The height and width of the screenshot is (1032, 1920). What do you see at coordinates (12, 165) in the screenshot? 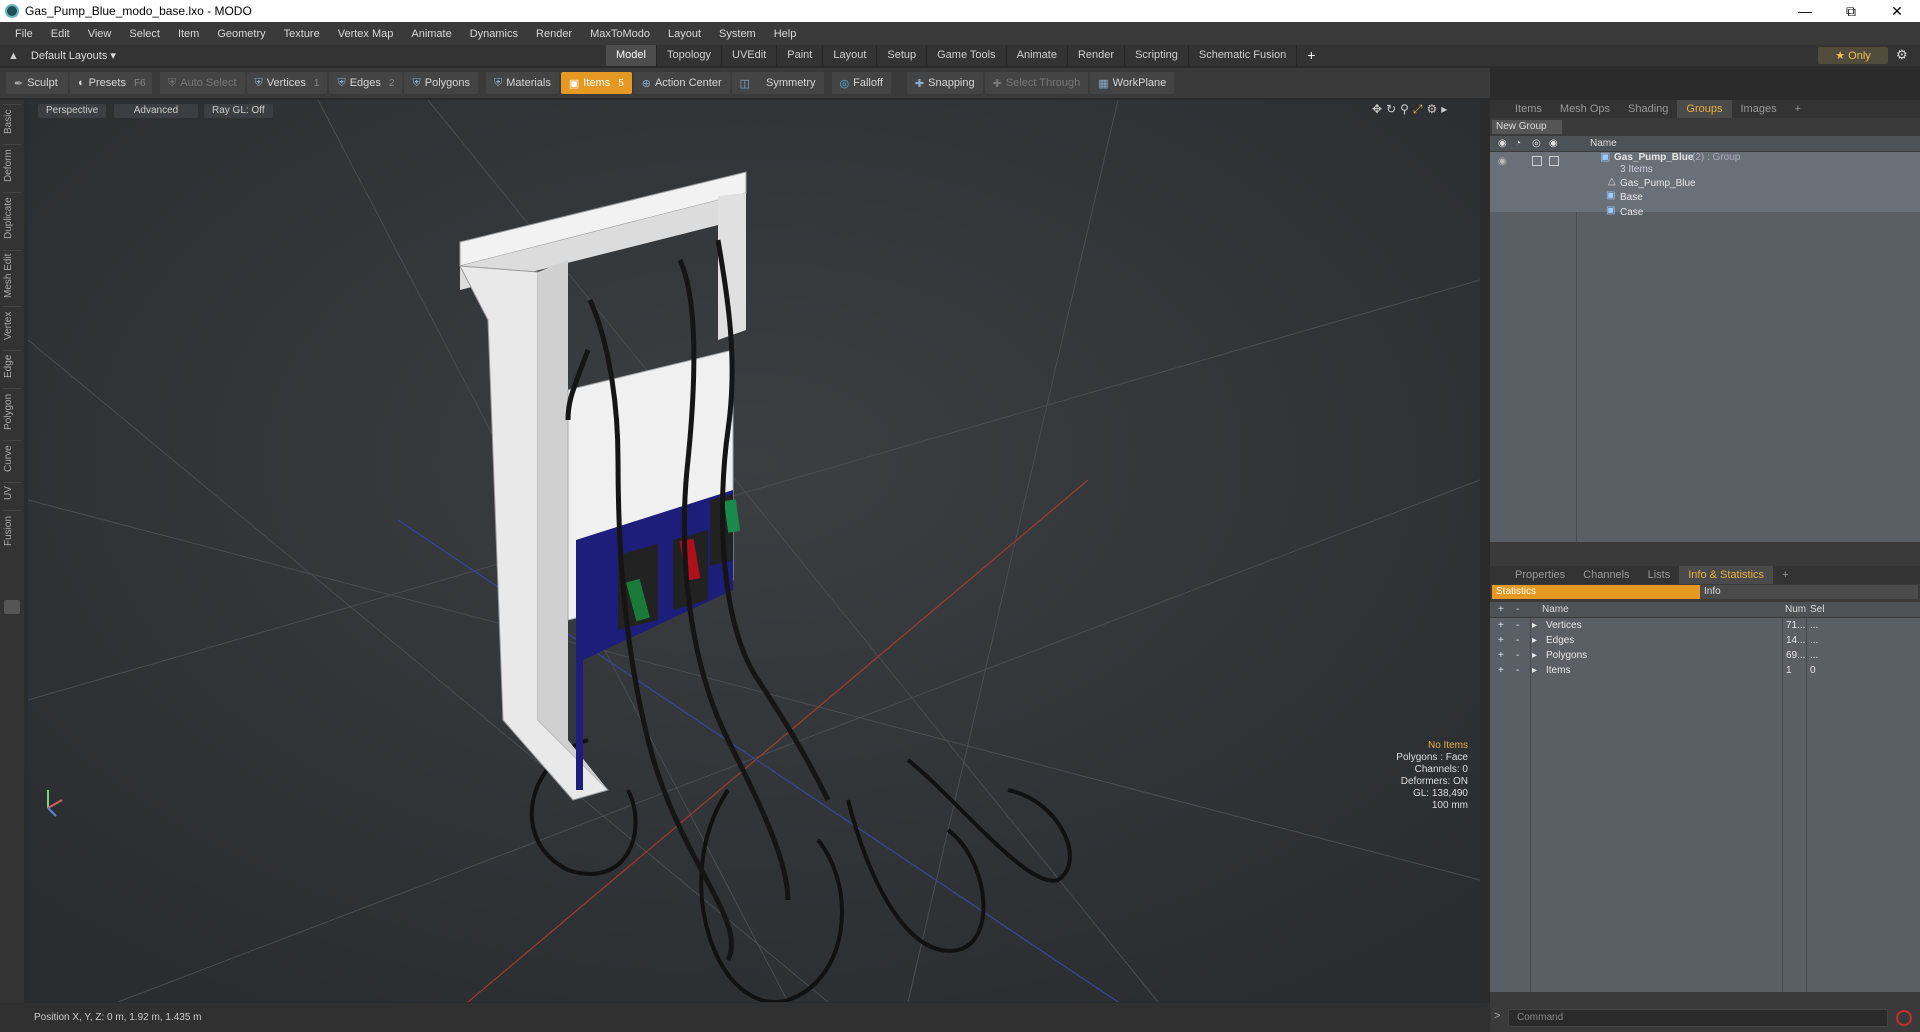
I see `vtab-deform: Deform` at bounding box center [12, 165].